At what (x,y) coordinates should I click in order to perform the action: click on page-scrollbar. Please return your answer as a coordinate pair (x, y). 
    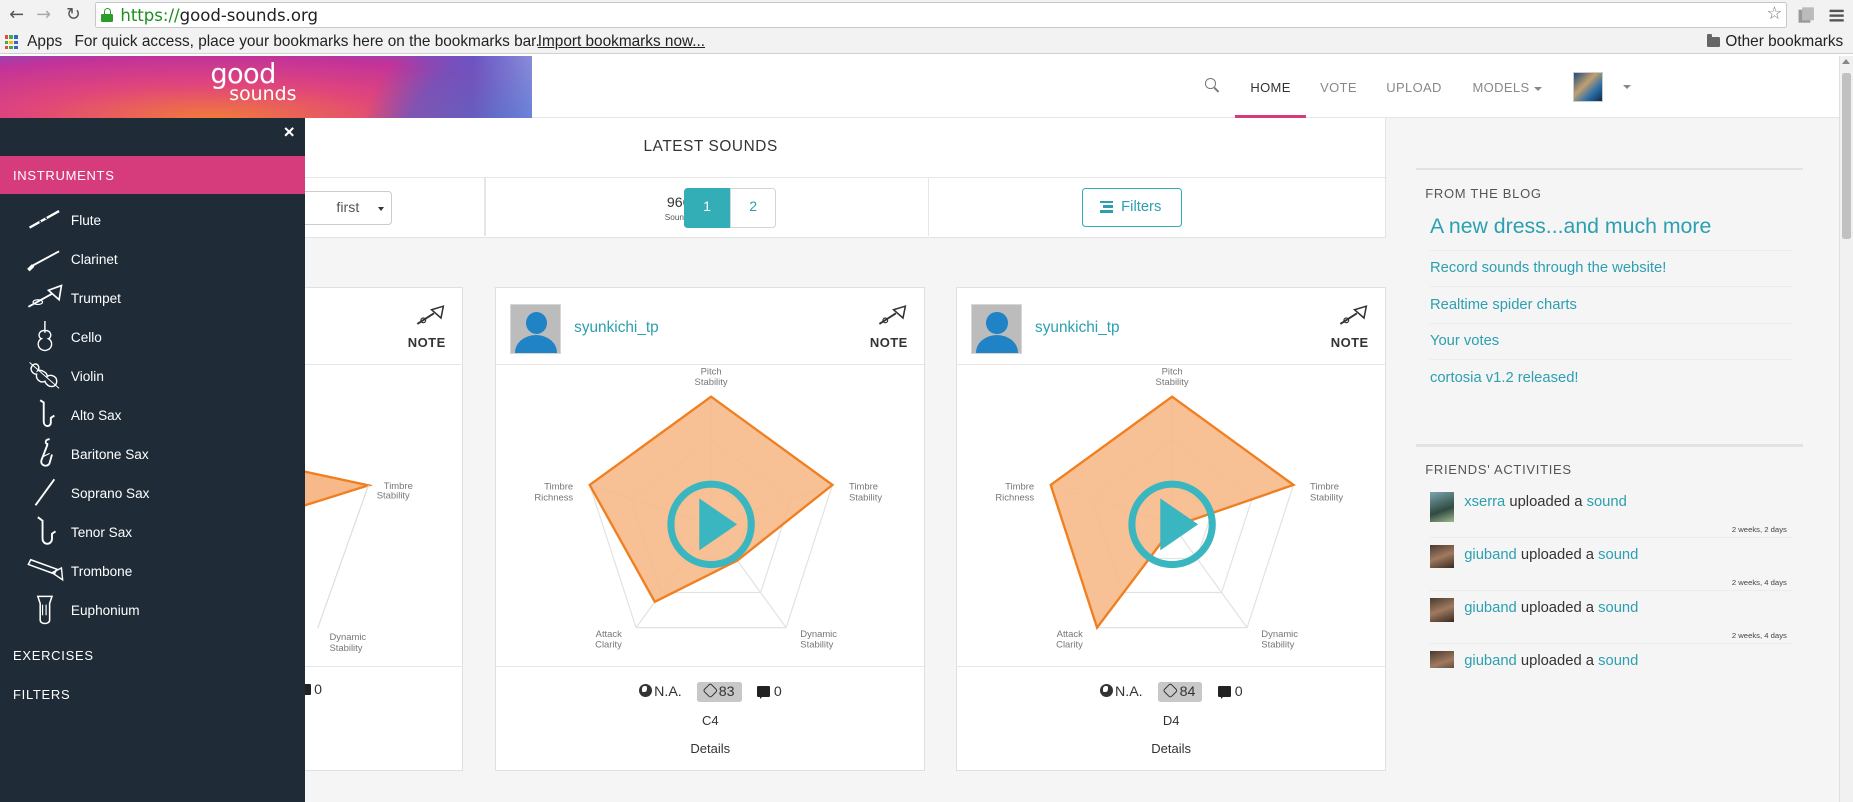
    Looking at the image, I should click on (1845, 428).